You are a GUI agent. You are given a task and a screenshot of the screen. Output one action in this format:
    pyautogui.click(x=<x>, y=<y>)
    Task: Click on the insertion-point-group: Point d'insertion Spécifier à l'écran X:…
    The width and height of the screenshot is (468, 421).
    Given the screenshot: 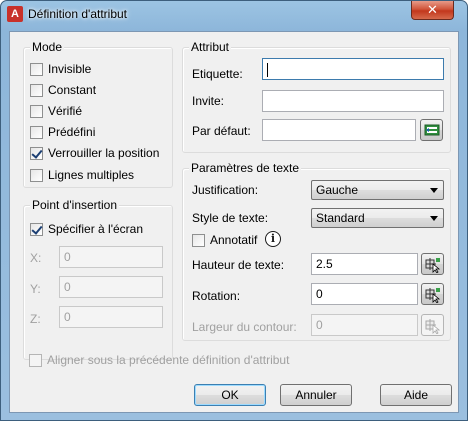 What is the action you would take?
    pyautogui.click(x=98, y=279)
    